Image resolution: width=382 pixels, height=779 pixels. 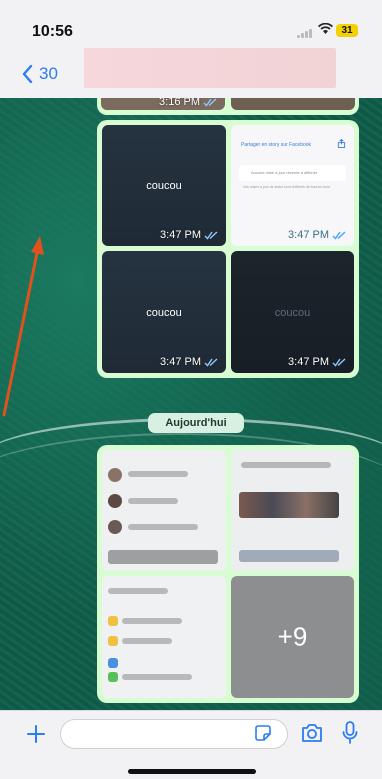 I want to click on contact-name-redacted, so click(x=210, y=68).